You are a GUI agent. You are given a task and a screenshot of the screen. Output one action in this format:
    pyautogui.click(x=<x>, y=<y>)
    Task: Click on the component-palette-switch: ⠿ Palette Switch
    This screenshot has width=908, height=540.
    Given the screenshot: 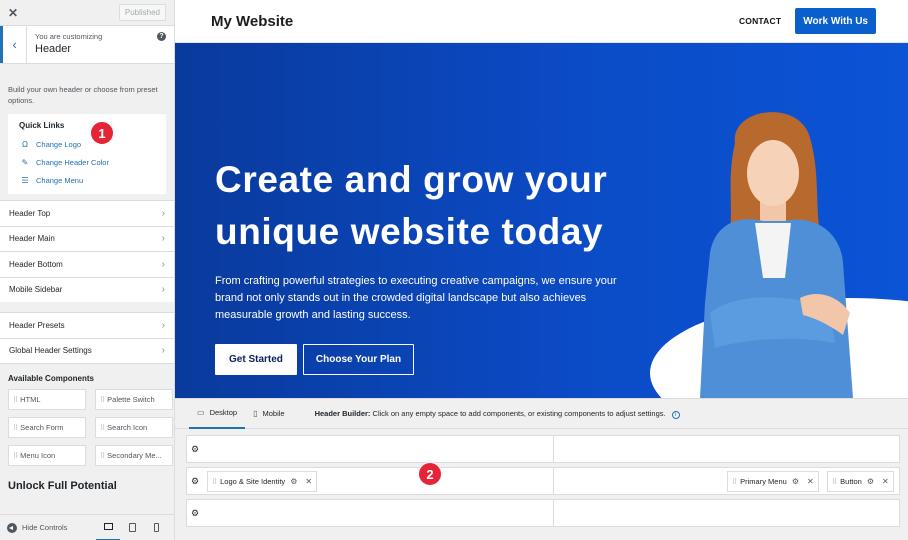 What is the action you would take?
    pyautogui.click(x=134, y=399)
    